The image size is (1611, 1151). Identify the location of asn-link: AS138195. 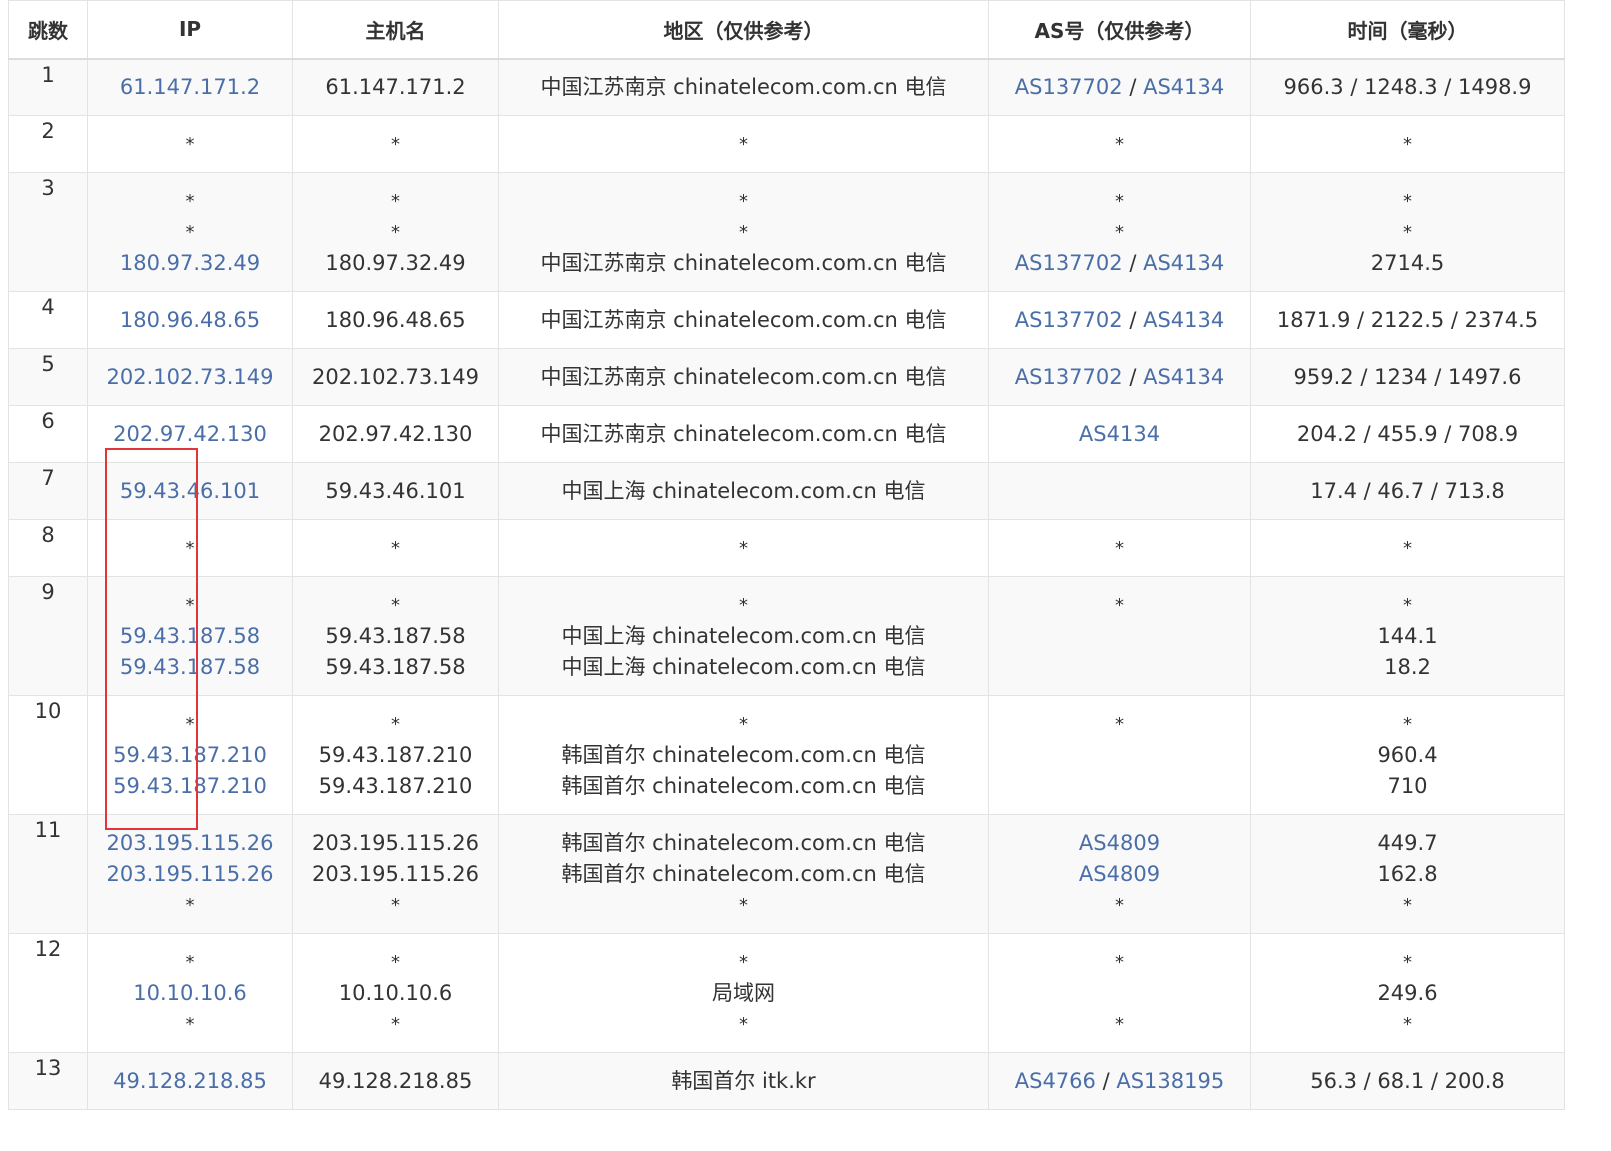
(1170, 1081).